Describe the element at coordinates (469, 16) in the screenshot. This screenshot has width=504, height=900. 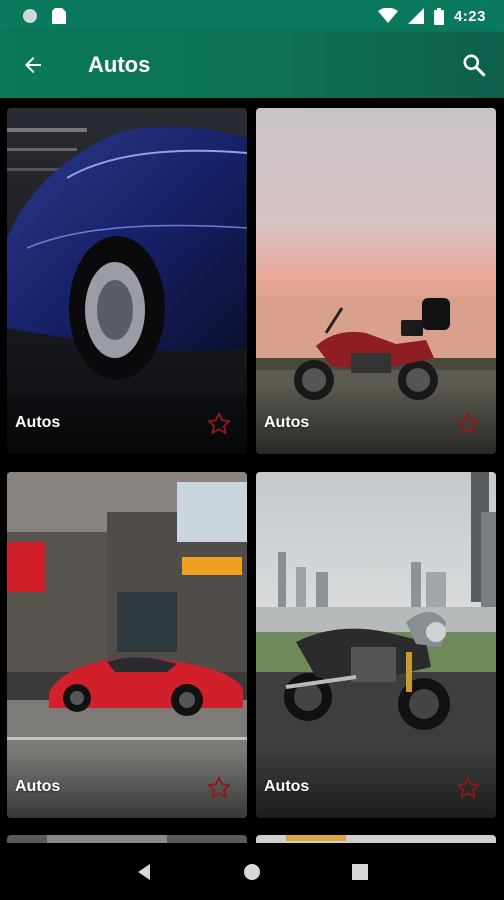
I see `status-time: 4:23` at that location.